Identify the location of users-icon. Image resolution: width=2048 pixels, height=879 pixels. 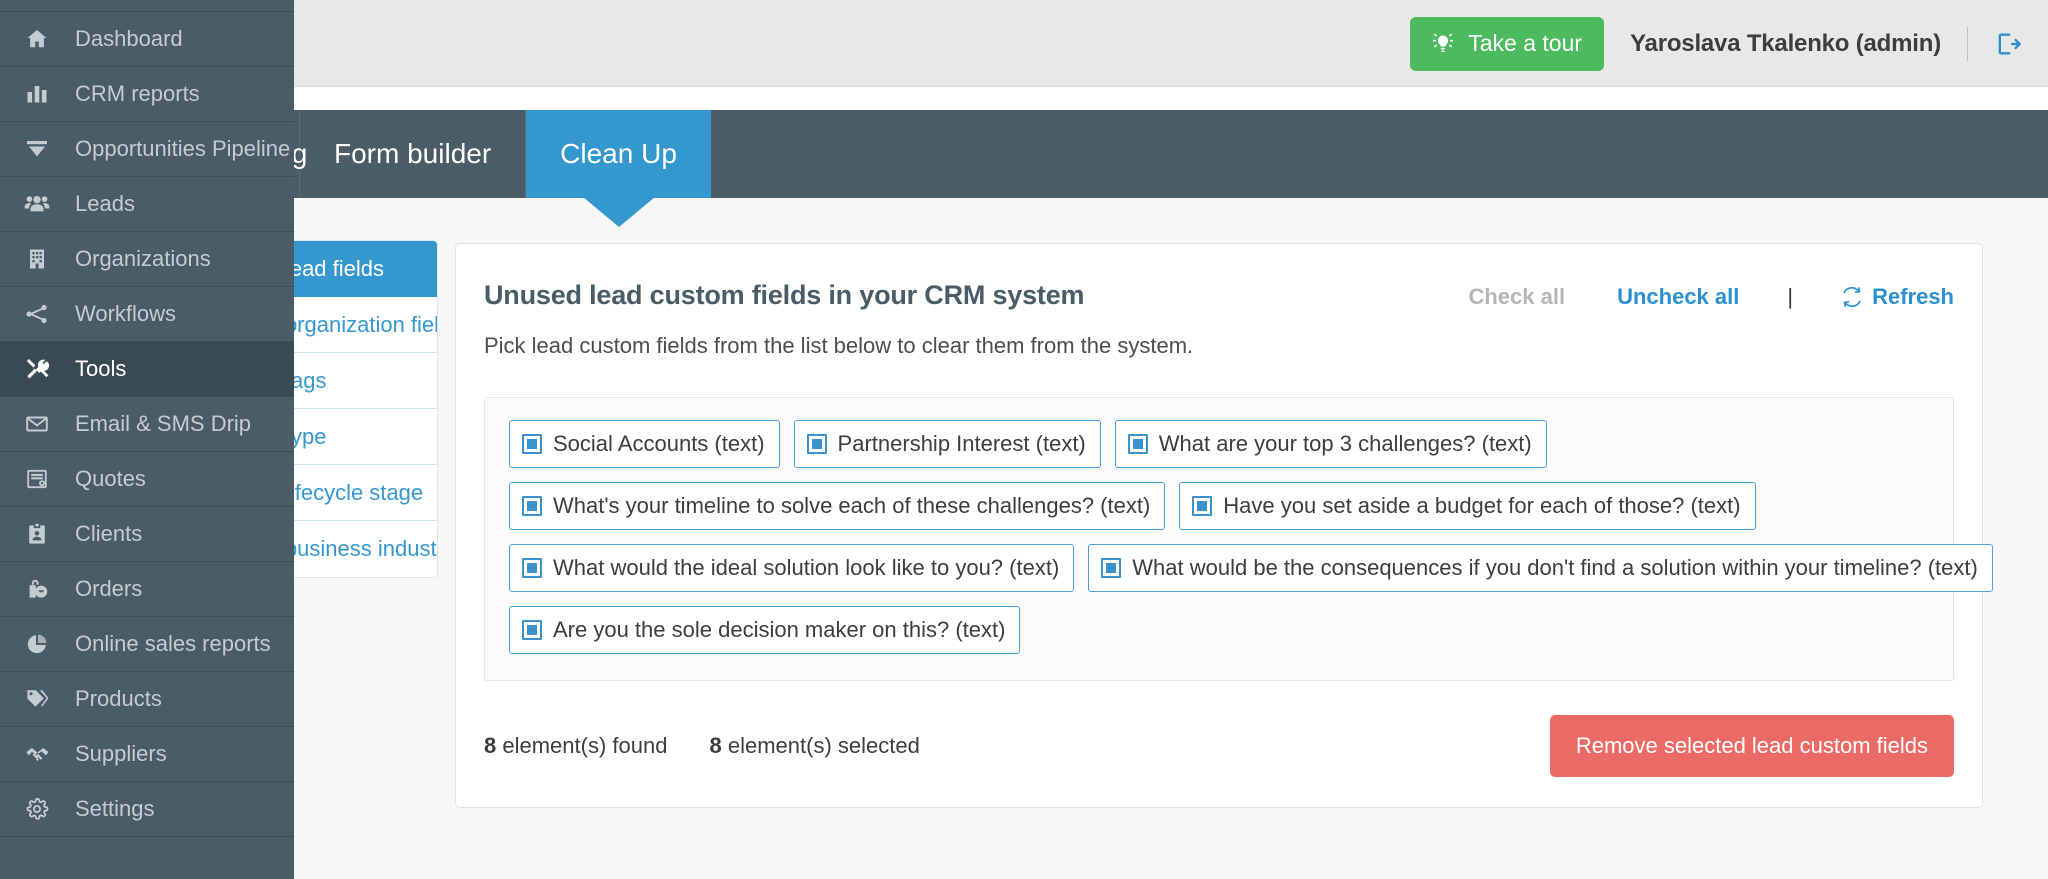
(37, 204).